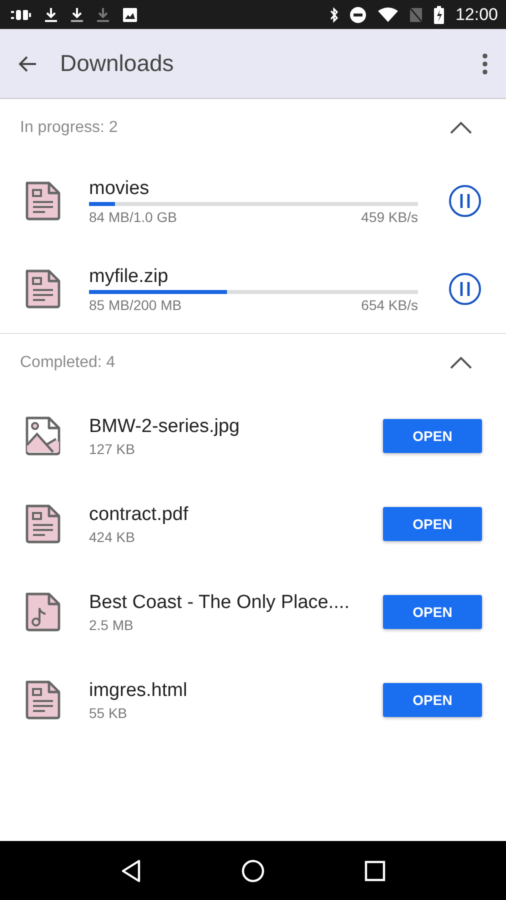 The height and width of the screenshot is (900, 506). What do you see at coordinates (416, 14) in the screenshot?
I see `signal-icon` at bounding box center [416, 14].